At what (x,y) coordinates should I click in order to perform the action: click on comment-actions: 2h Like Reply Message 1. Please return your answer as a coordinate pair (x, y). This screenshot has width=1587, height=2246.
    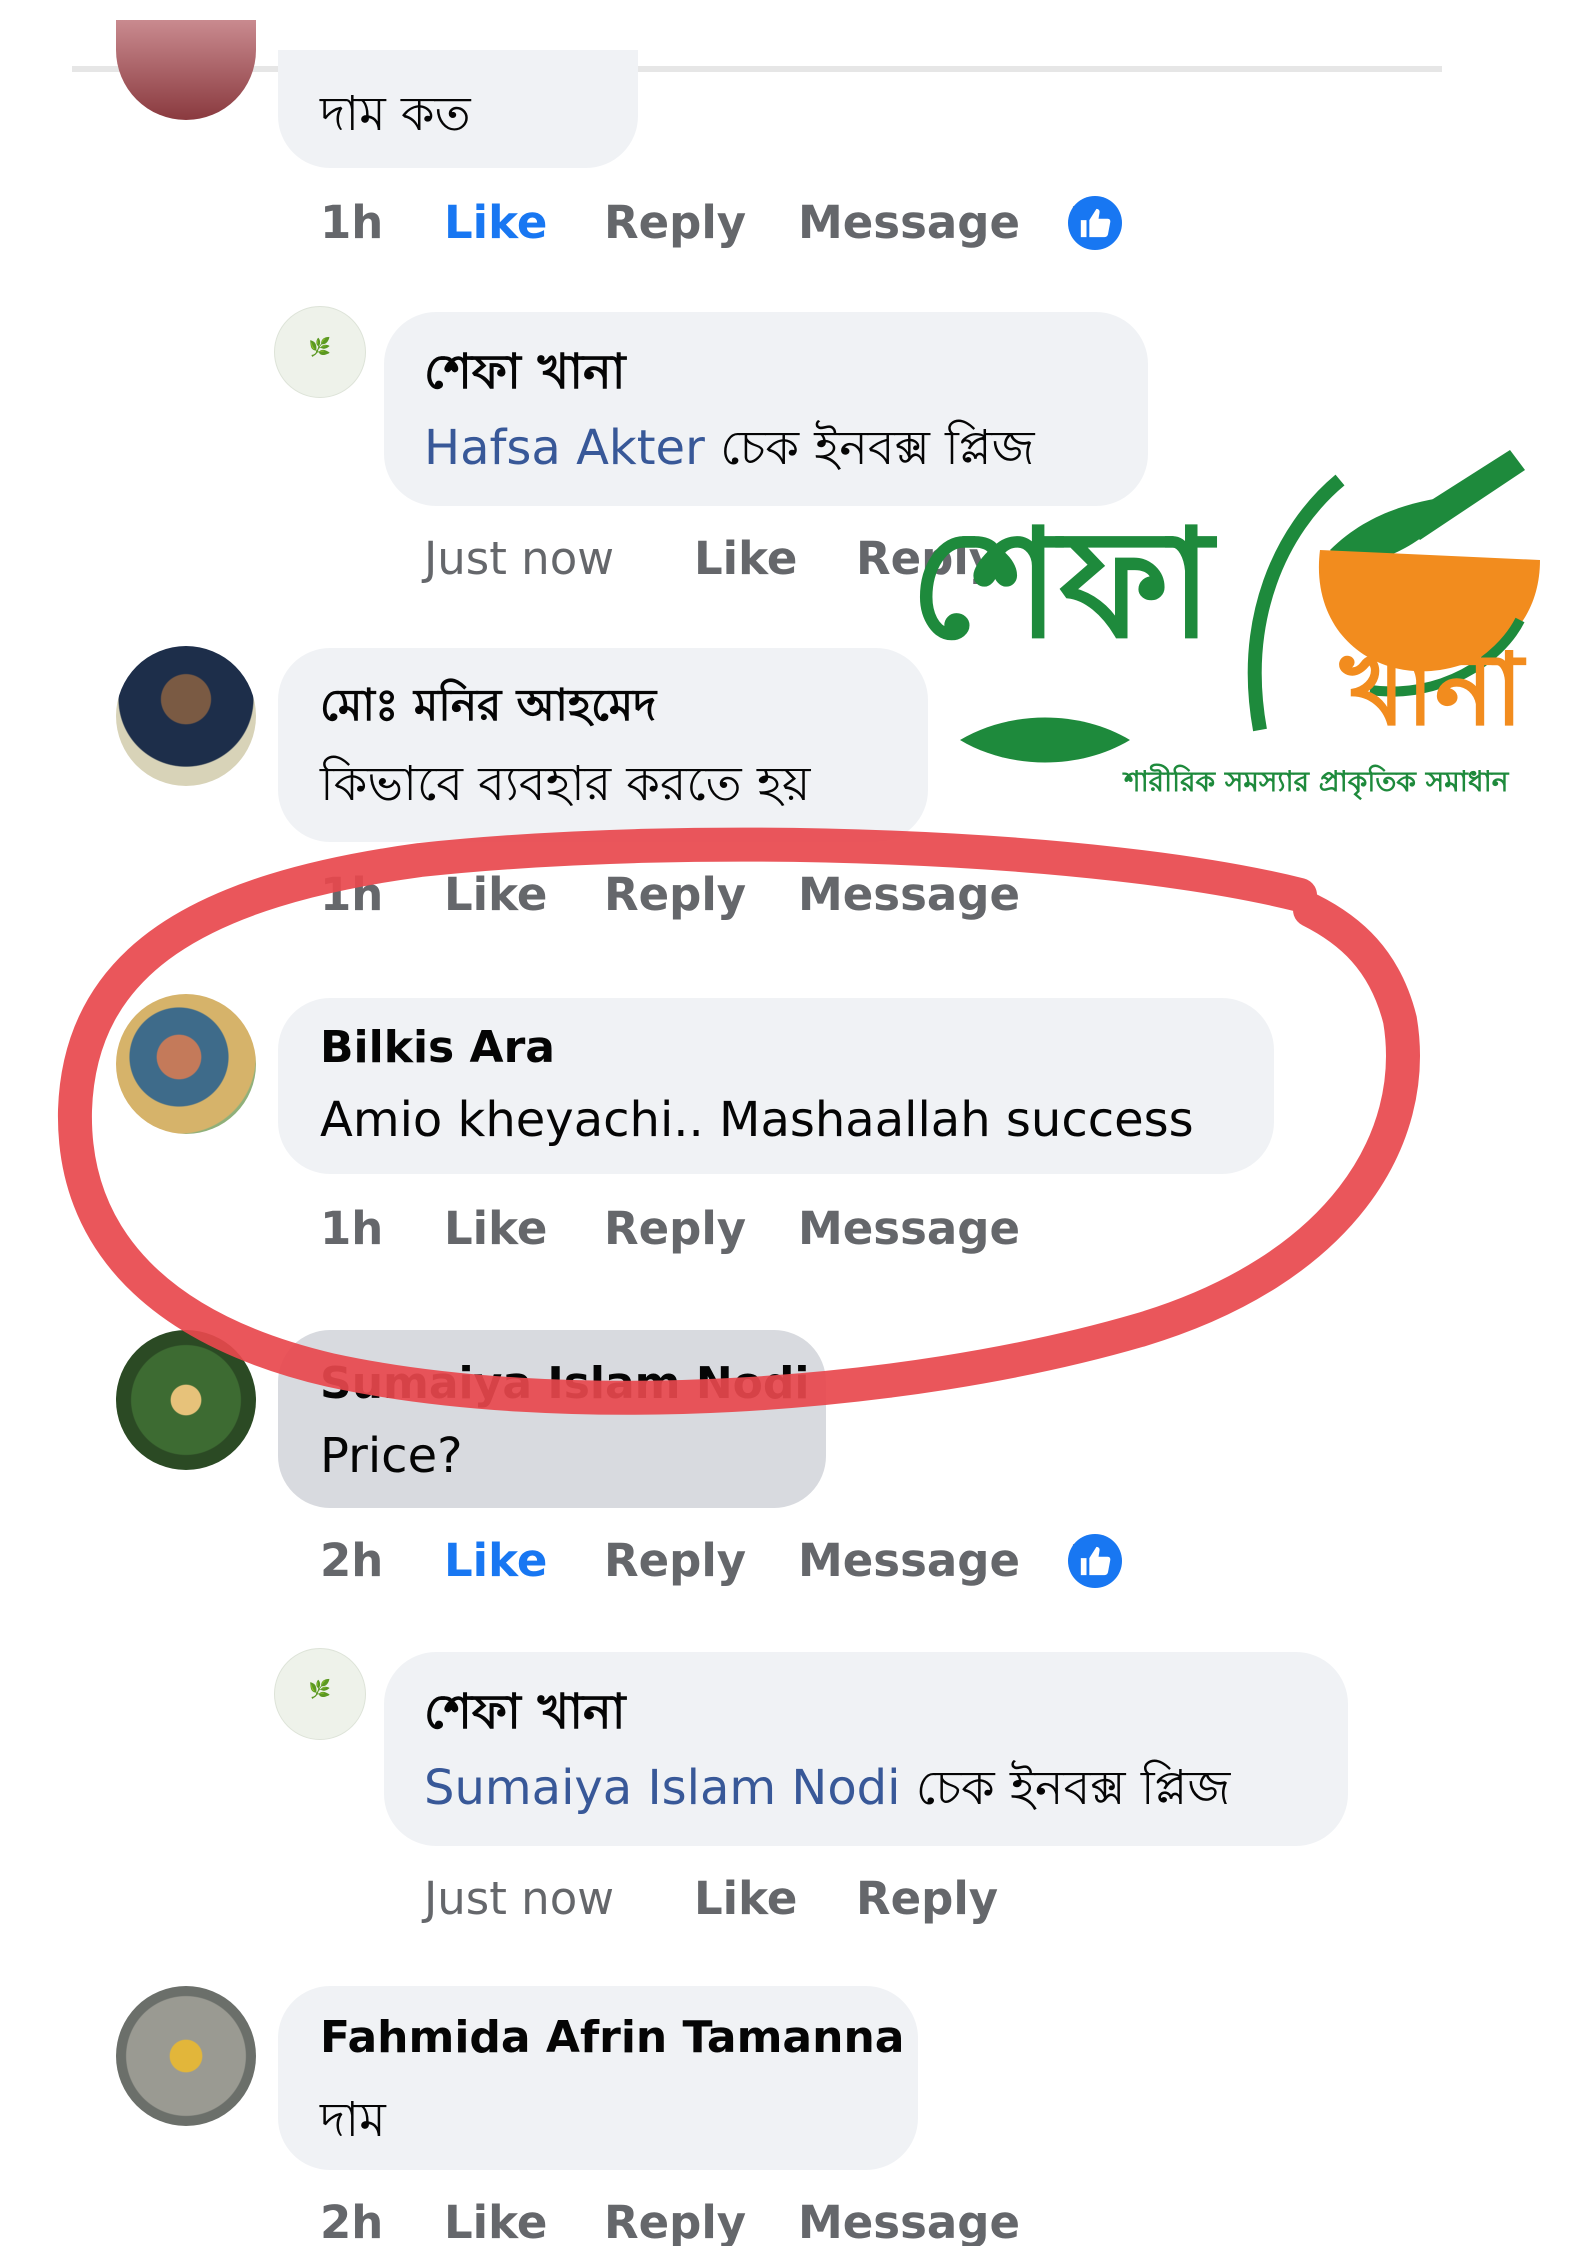
    Looking at the image, I should click on (770, 1564).